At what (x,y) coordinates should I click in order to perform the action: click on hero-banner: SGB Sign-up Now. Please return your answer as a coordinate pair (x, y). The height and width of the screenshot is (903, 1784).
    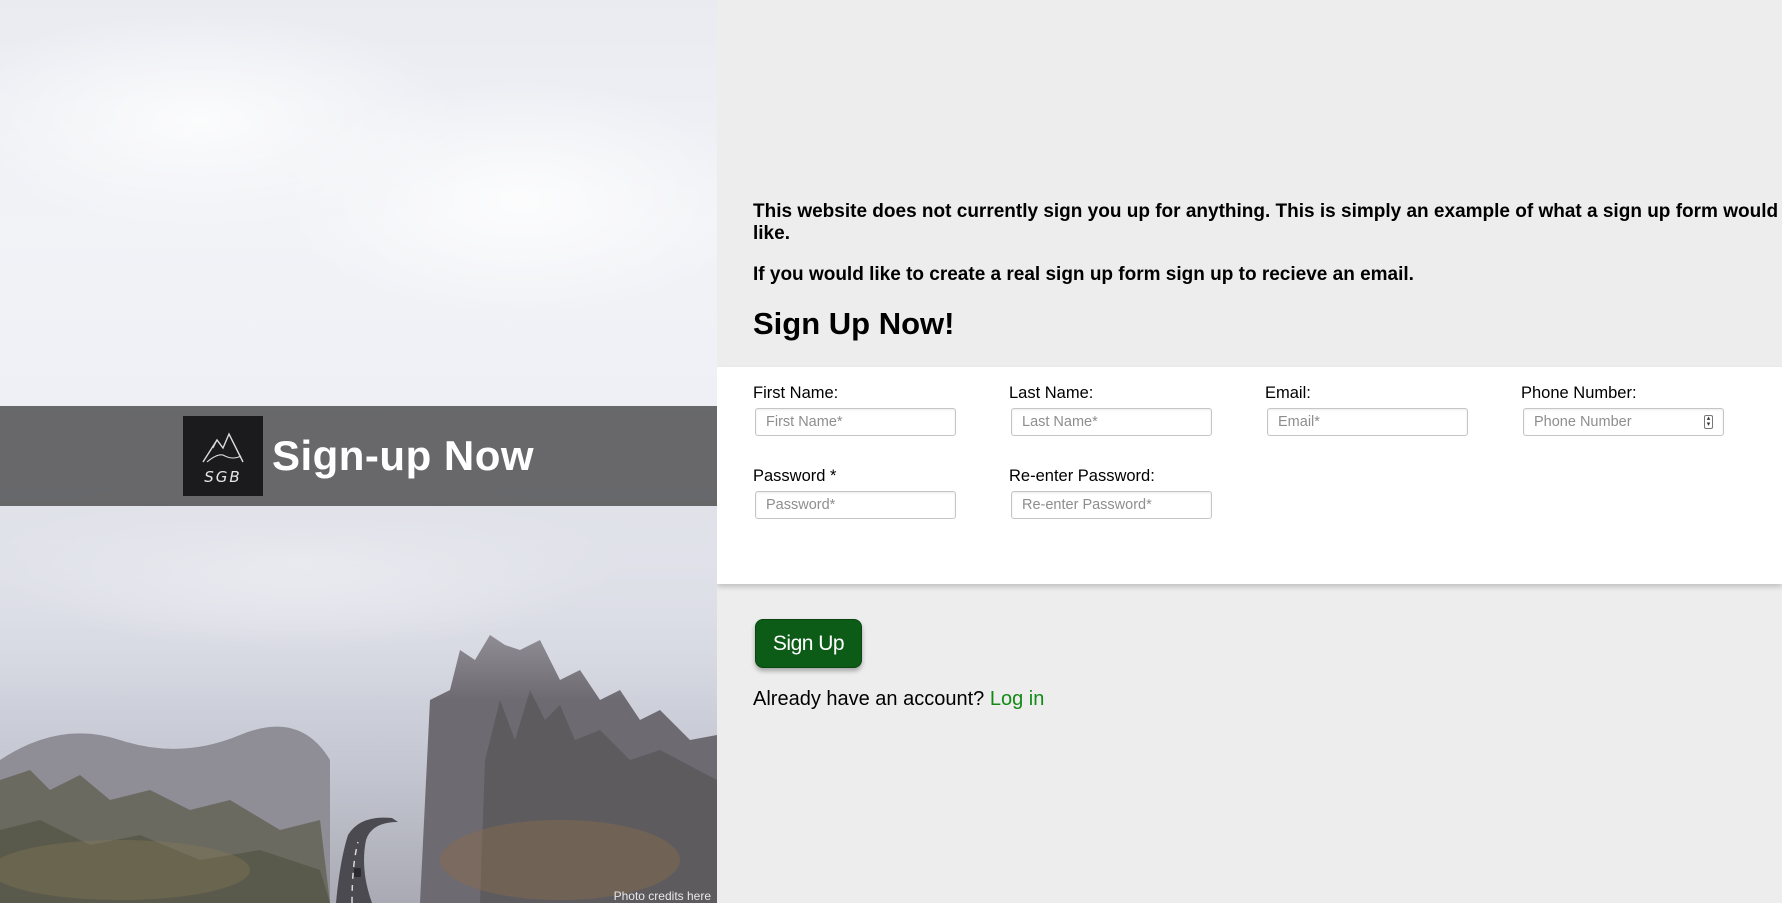
    Looking at the image, I should click on (358, 456).